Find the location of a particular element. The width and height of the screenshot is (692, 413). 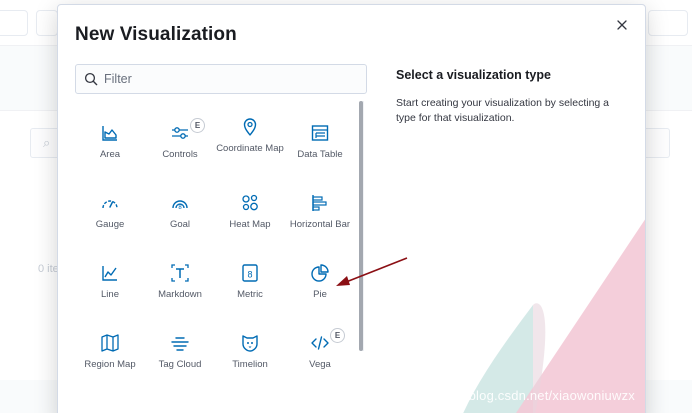

watermark-text: https://blog.csdn.net/xiaowoniuwzx is located at coordinates (531, 395).